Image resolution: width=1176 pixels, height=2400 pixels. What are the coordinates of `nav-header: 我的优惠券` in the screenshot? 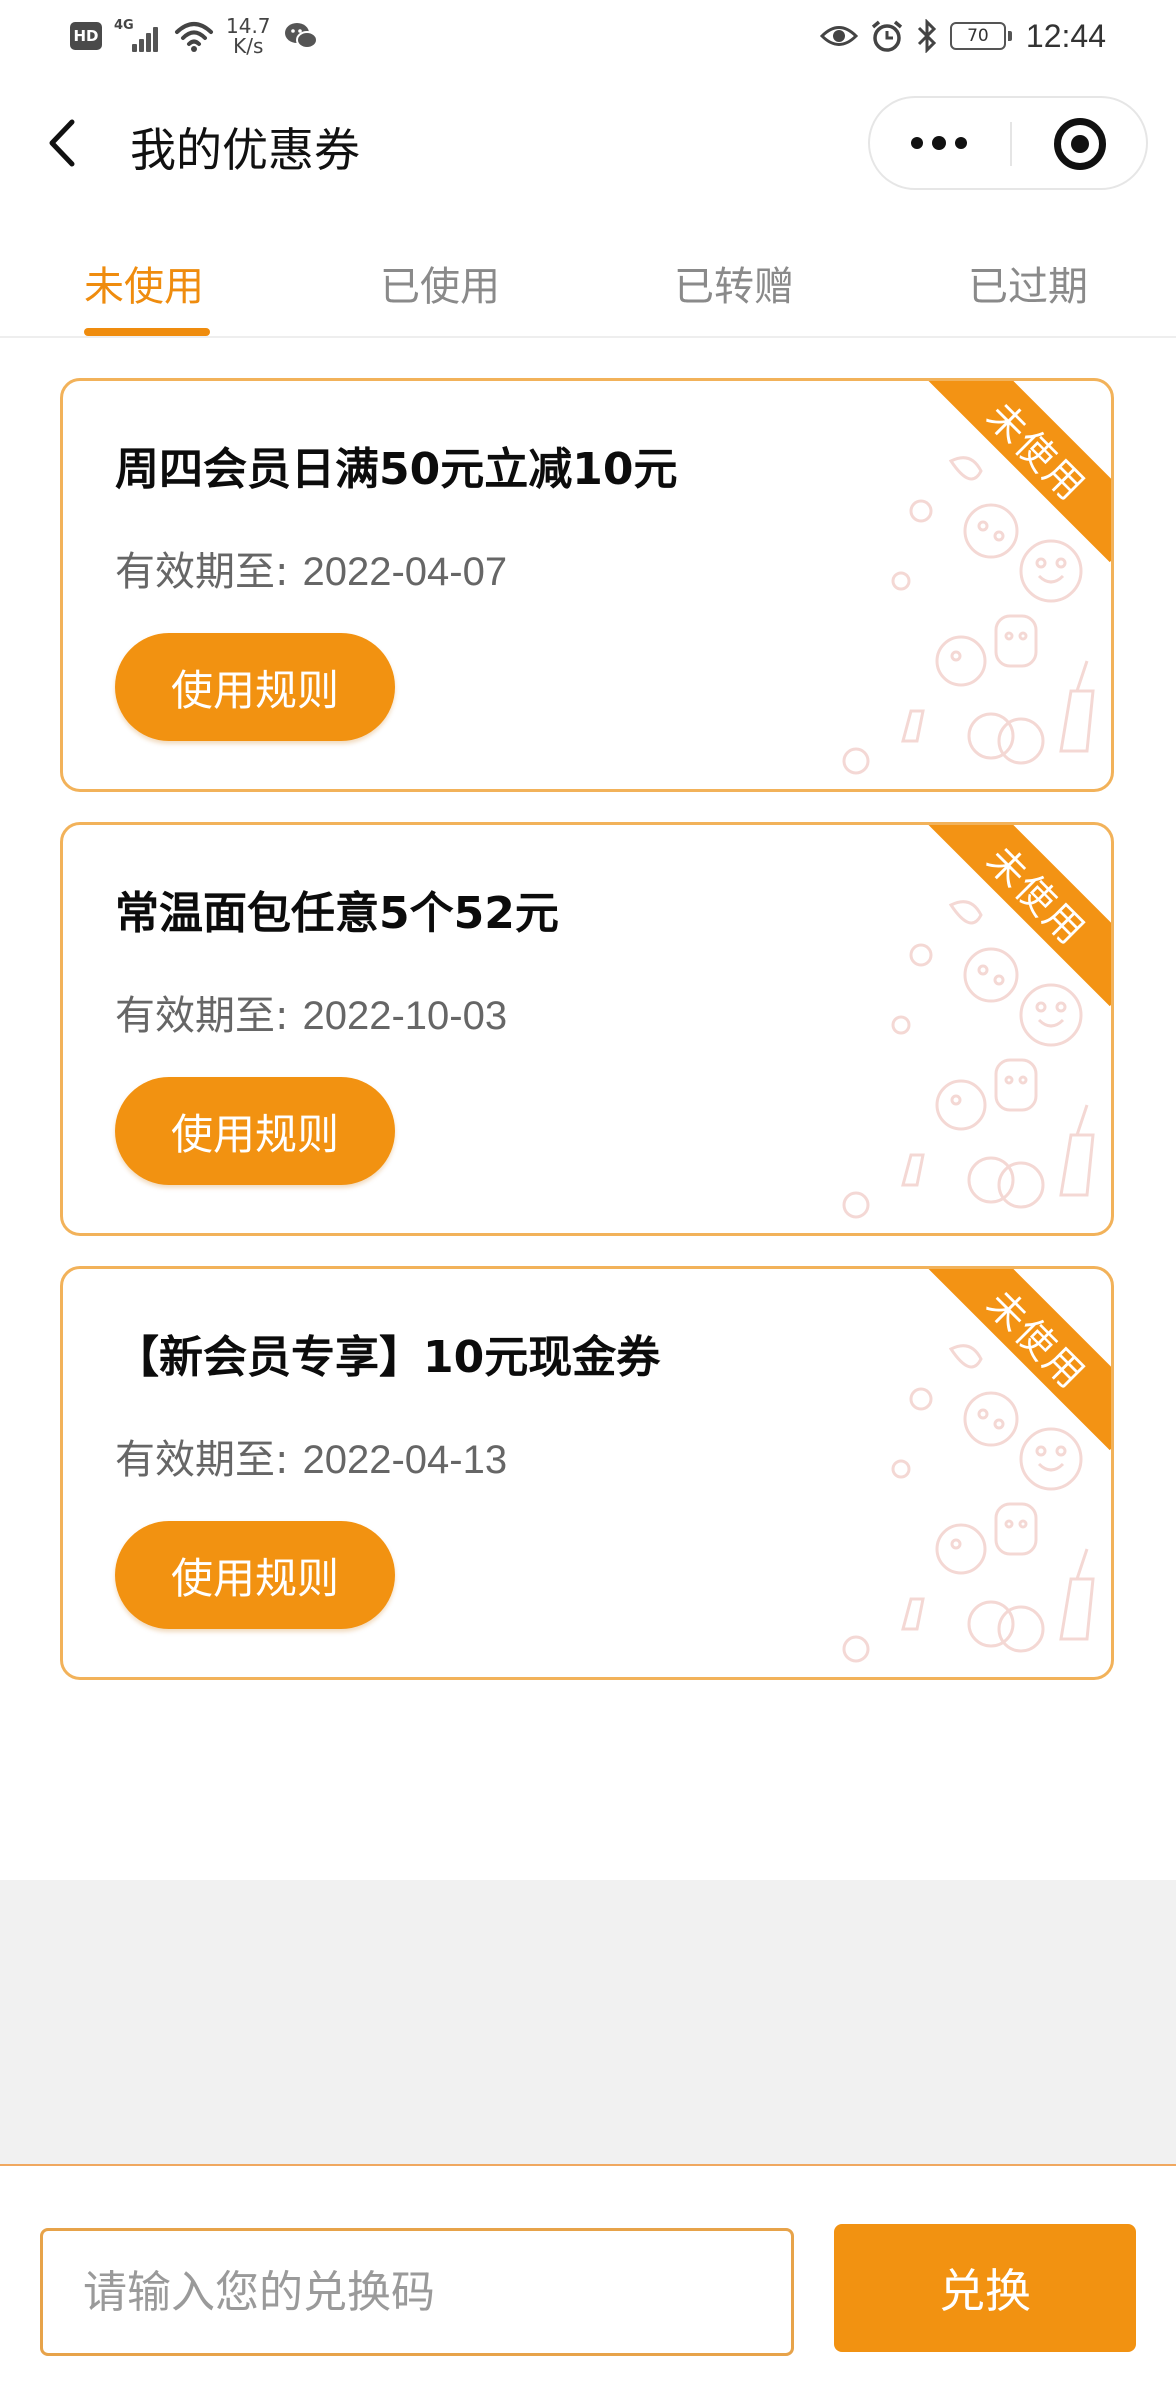 It's located at (588, 144).